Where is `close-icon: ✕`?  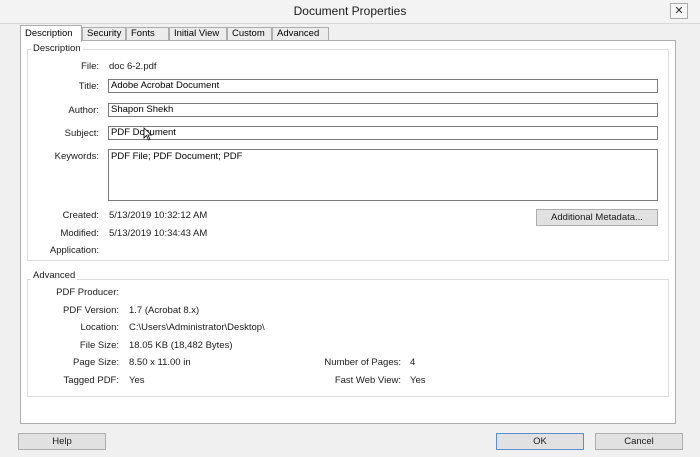 close-icon: ✕ is located at coordinates (679, 11).